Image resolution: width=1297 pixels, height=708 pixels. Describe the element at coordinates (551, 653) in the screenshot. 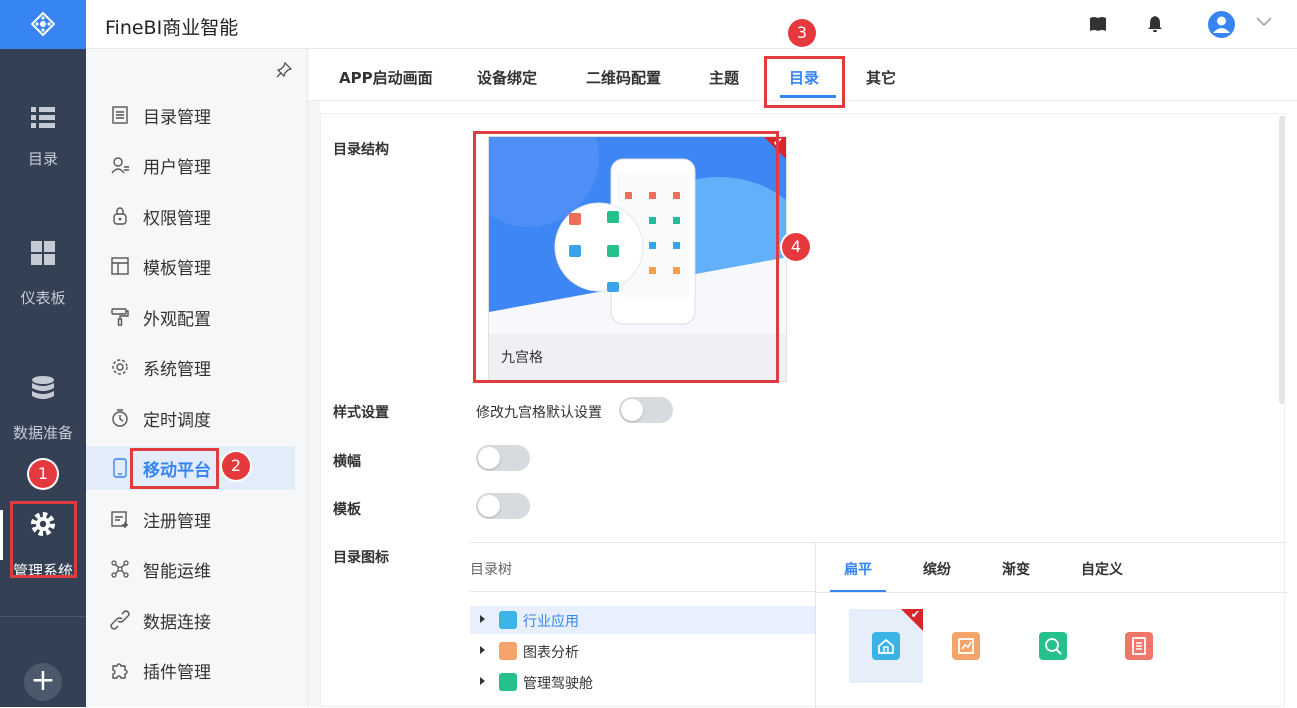

I see `tree-node-label: 图表分析` at that location.